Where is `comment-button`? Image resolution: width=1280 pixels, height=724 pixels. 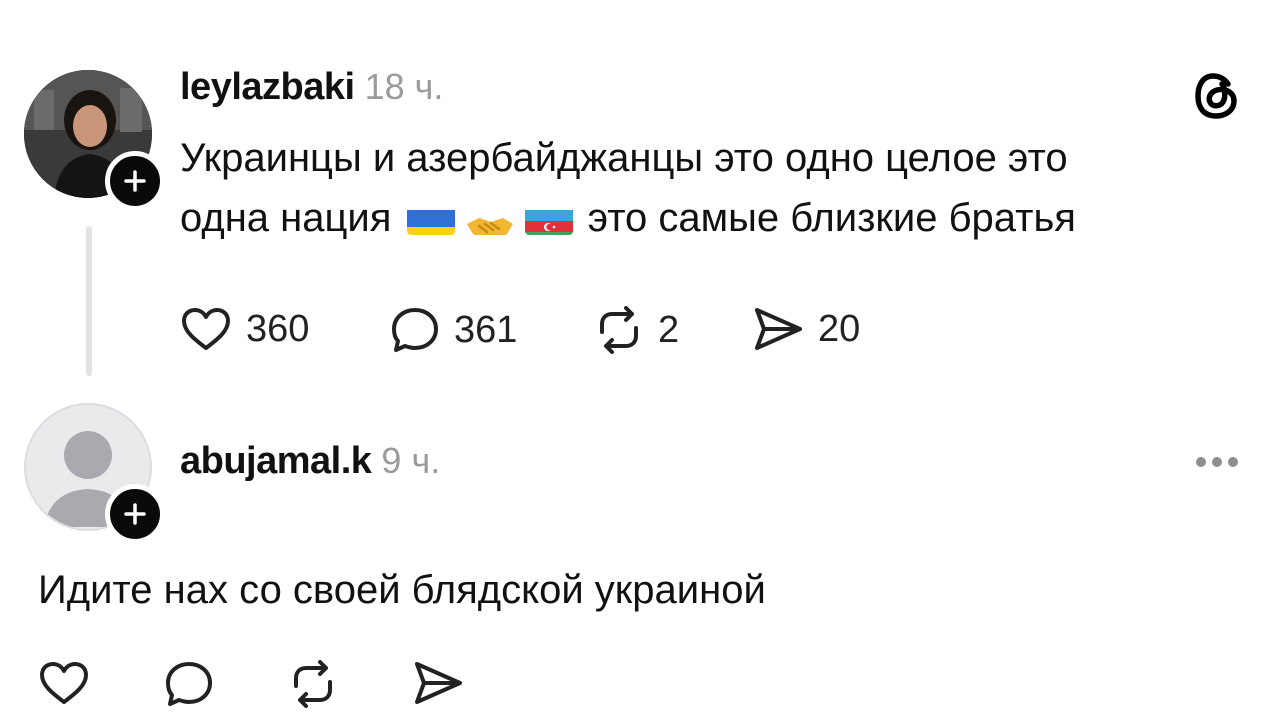
comment-button is located at coordinates (189, 684).